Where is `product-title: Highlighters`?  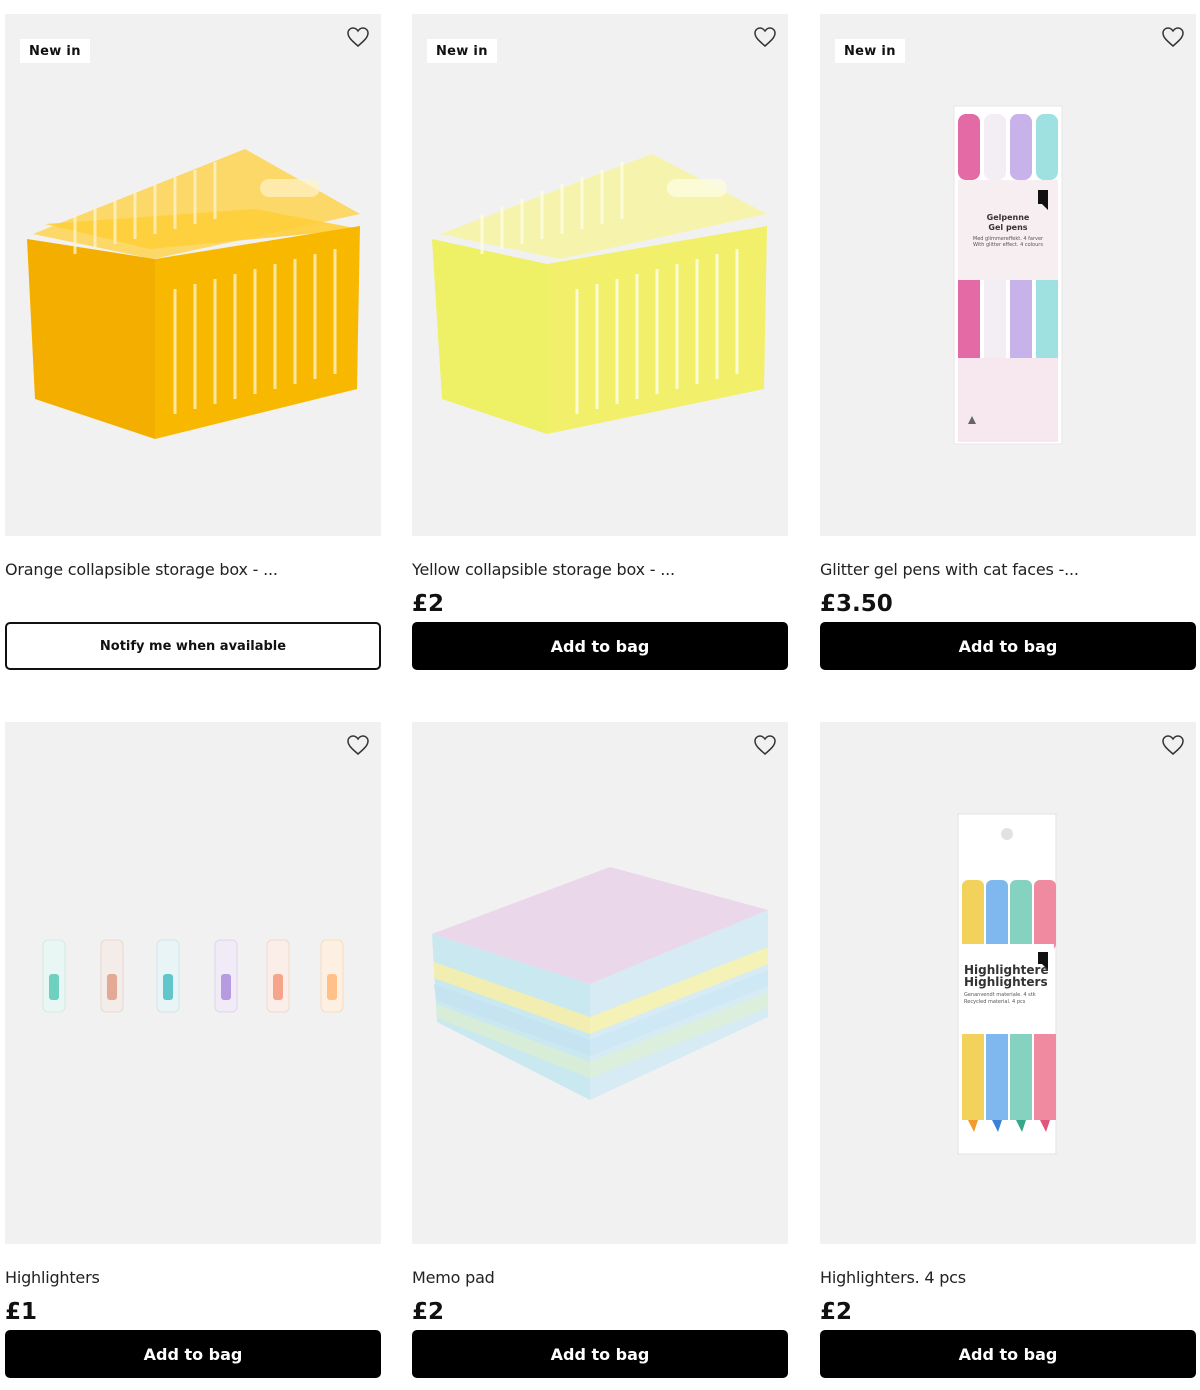
product-title: Highlighters is located at coordinates (193, 1280).